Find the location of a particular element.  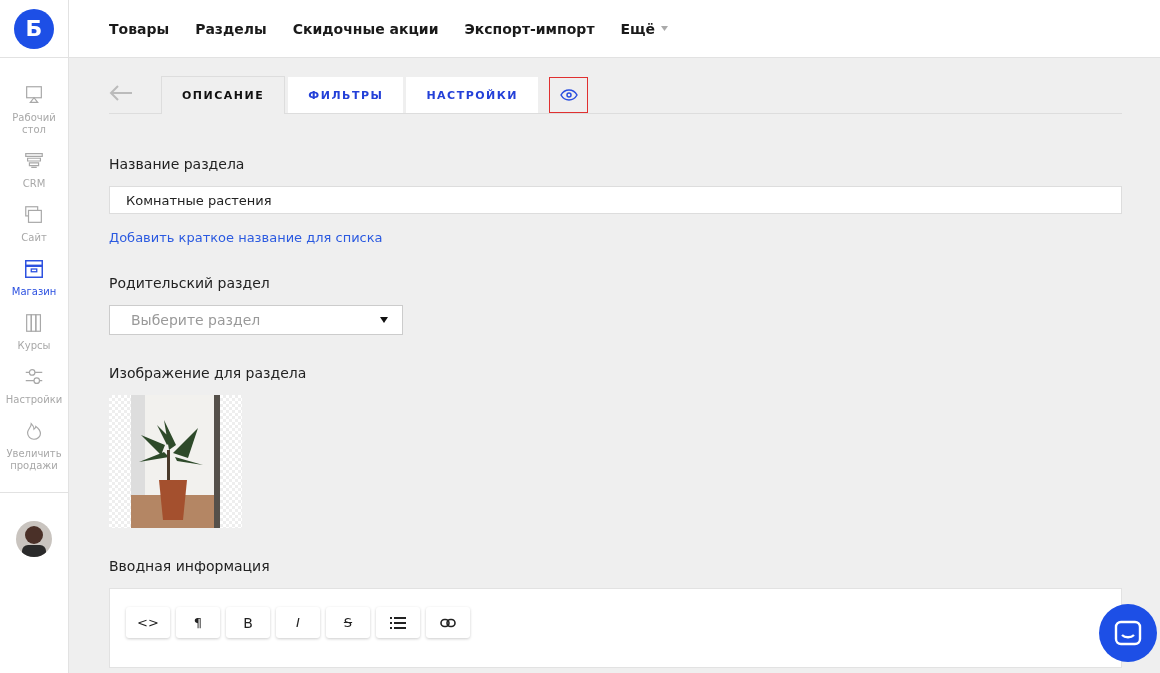

windows-icon is located at coordinates (34, 215).